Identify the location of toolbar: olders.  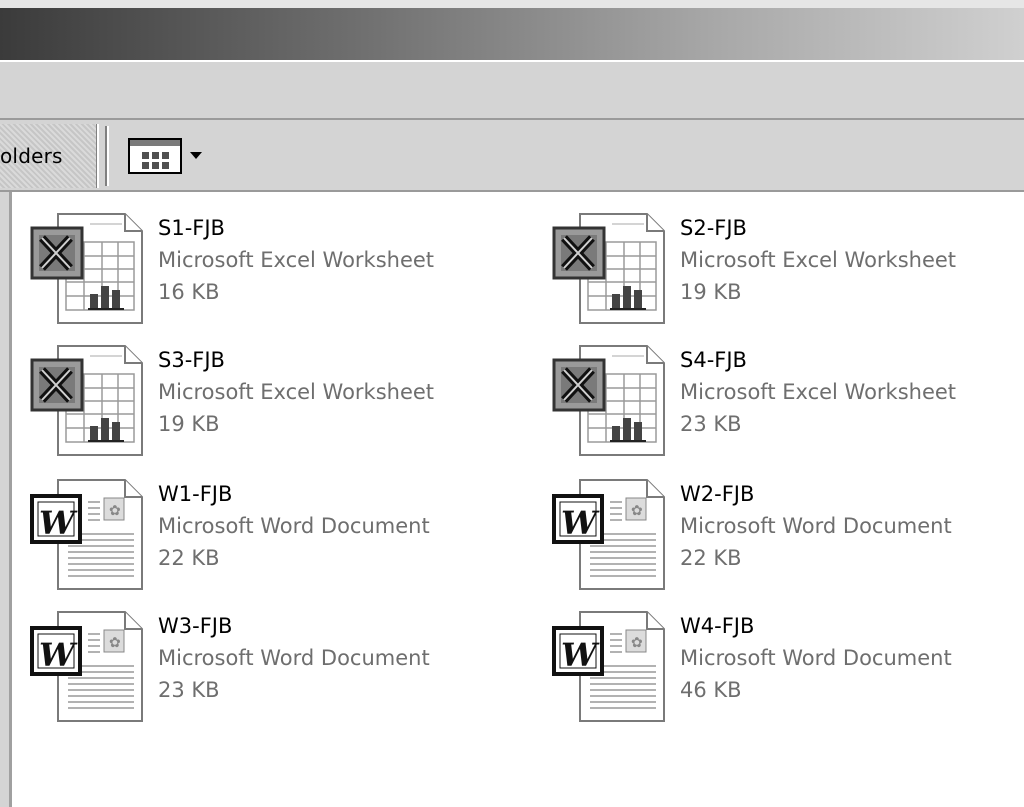
(512, 155).